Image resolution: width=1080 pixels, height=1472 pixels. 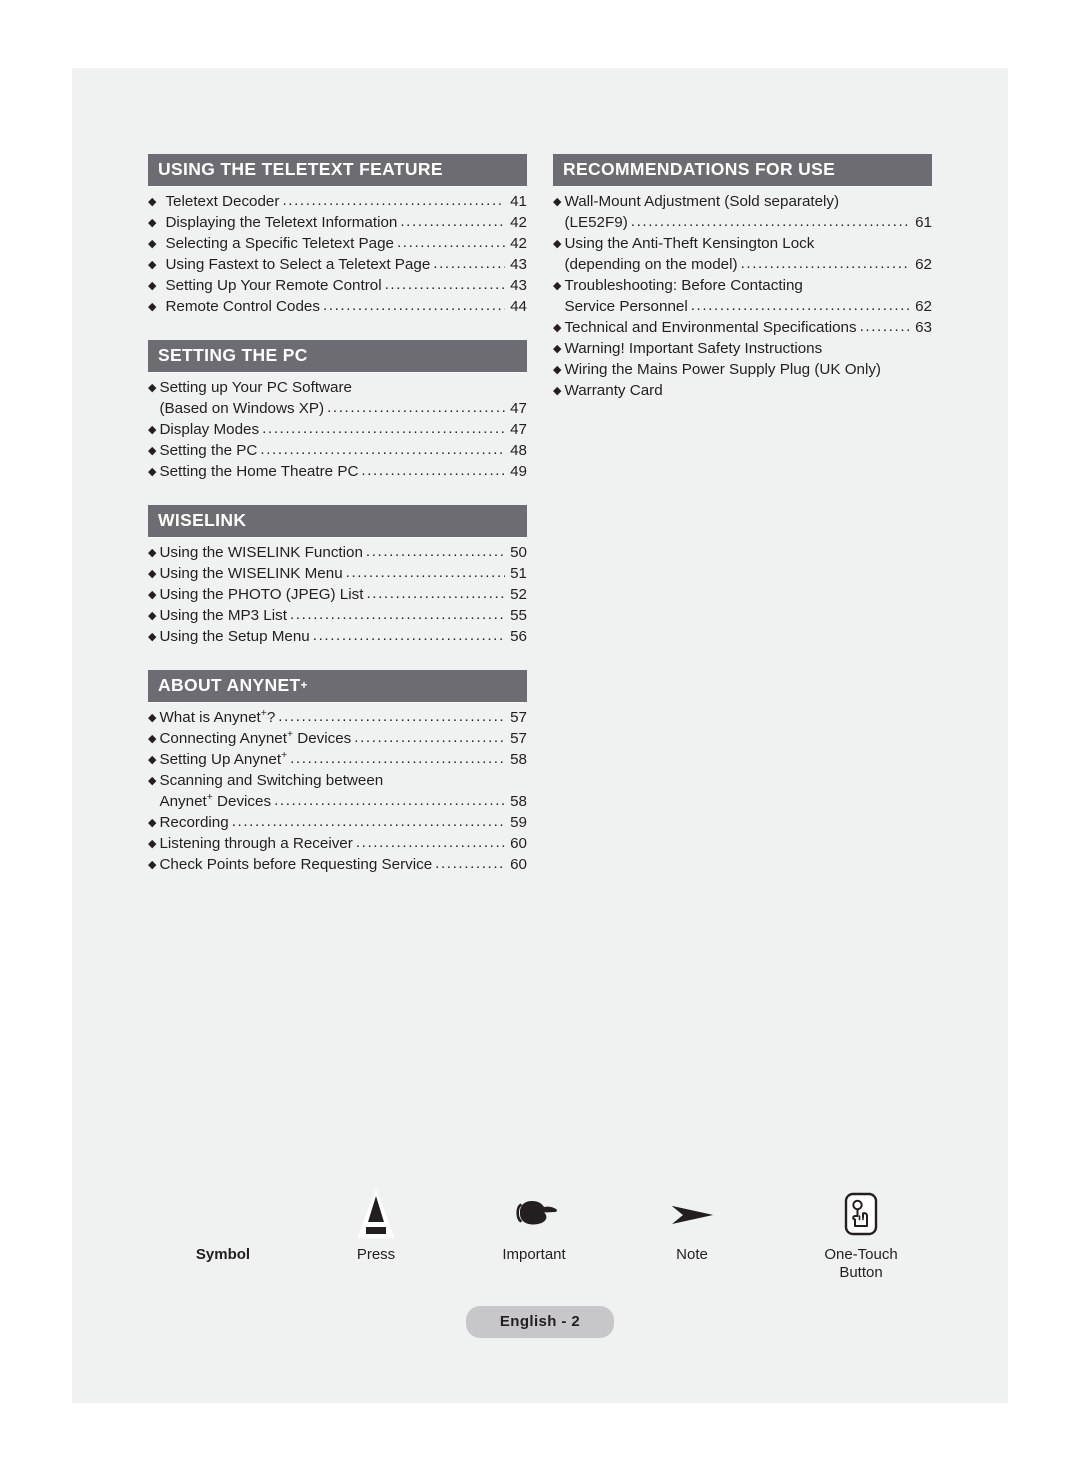 What do you see at coordinates (651, 264) in the screenshot?
I see `toc-entry-label: (depending on the model)` at bounding box center [651, 264].